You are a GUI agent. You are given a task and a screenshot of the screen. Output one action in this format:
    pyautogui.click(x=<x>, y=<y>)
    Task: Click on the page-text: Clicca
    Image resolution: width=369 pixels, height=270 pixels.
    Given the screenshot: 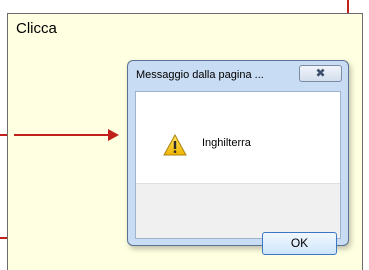 What is the action you would take?
    pyautogui.click(x=36, y=28)
    